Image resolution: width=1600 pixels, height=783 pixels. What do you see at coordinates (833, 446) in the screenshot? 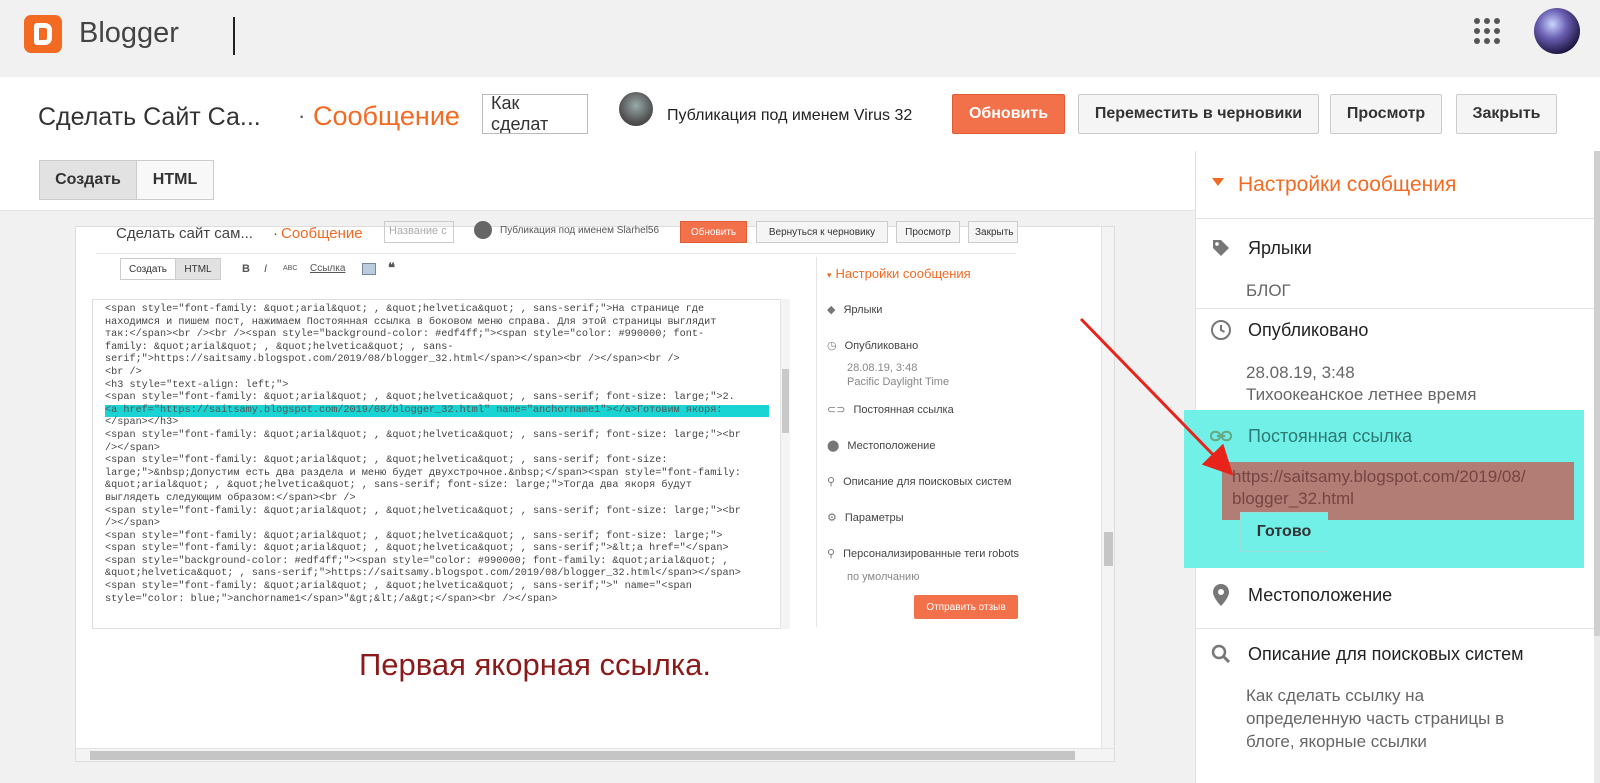
I see `embedded-pin-icon: ⬤` at bounding box center [833, 446].